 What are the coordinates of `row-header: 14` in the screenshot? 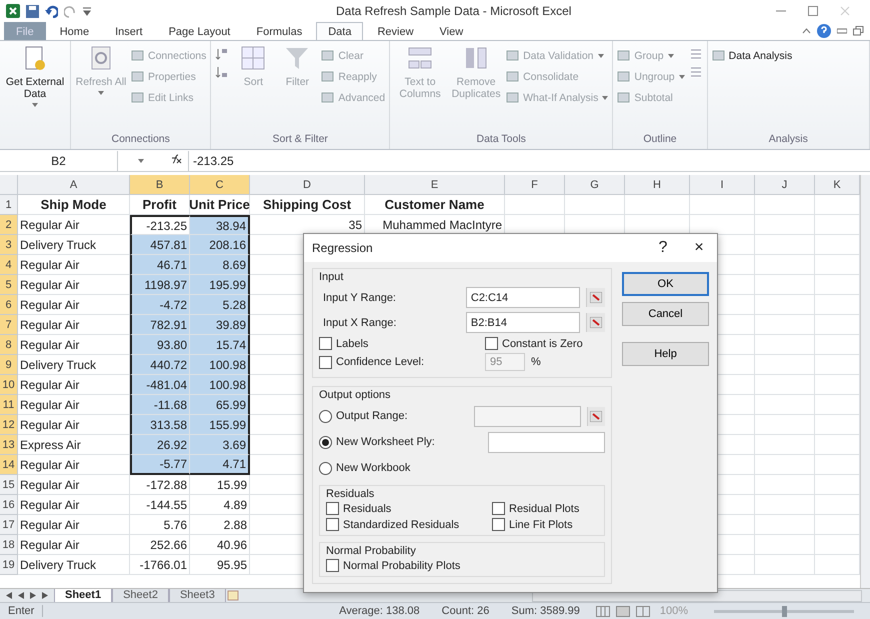 It's located at (9, 465).